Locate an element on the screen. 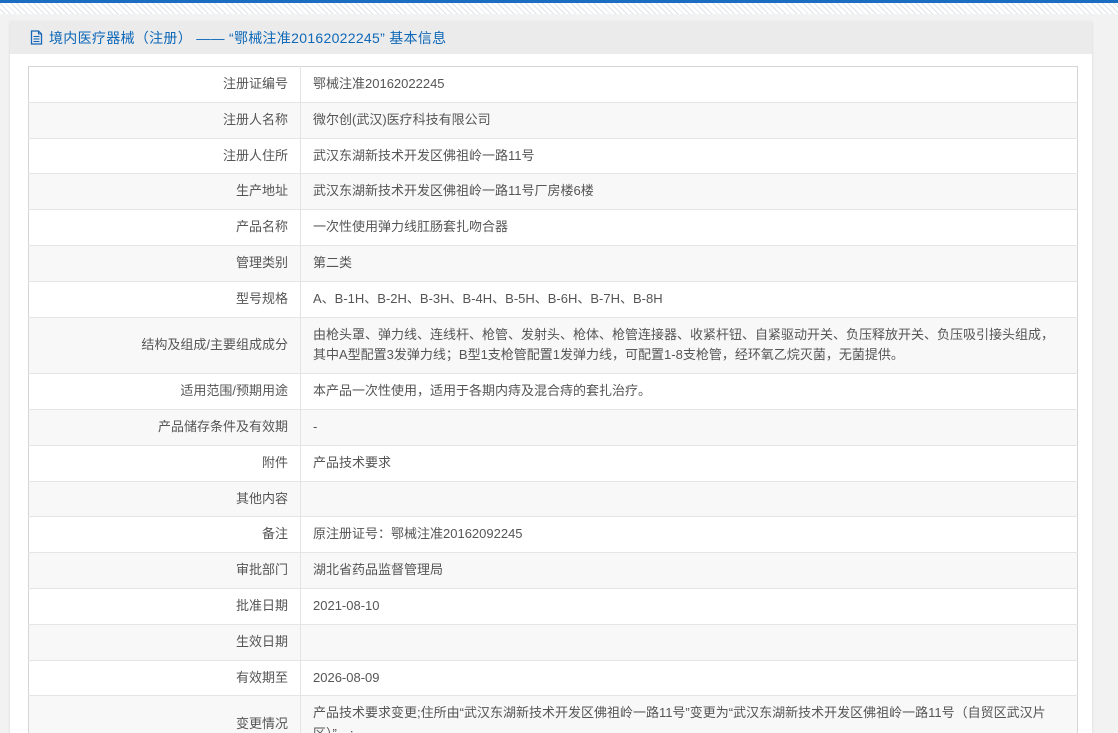 The height and width of the screenshot is (733, 1118). row-label-text: 产品名称 is located at coordinates (261, 227).